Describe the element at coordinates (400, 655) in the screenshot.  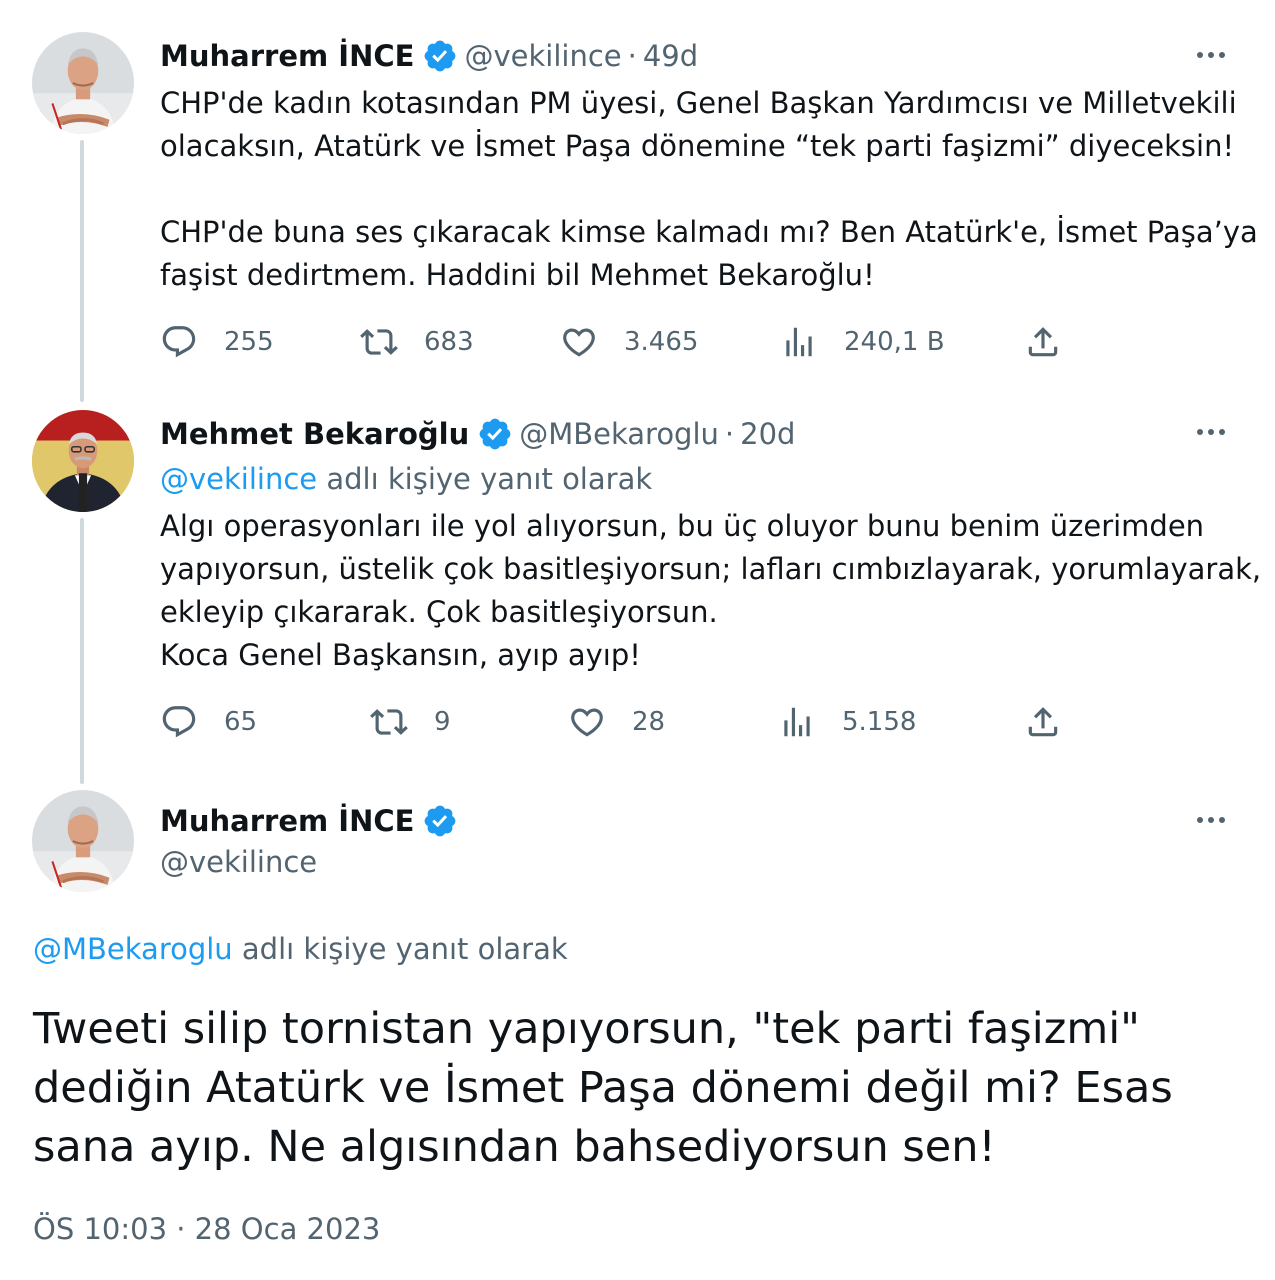
I see `tweet-text-line: Koca Genel Başkansın, ayıp ayıp!` at that location.